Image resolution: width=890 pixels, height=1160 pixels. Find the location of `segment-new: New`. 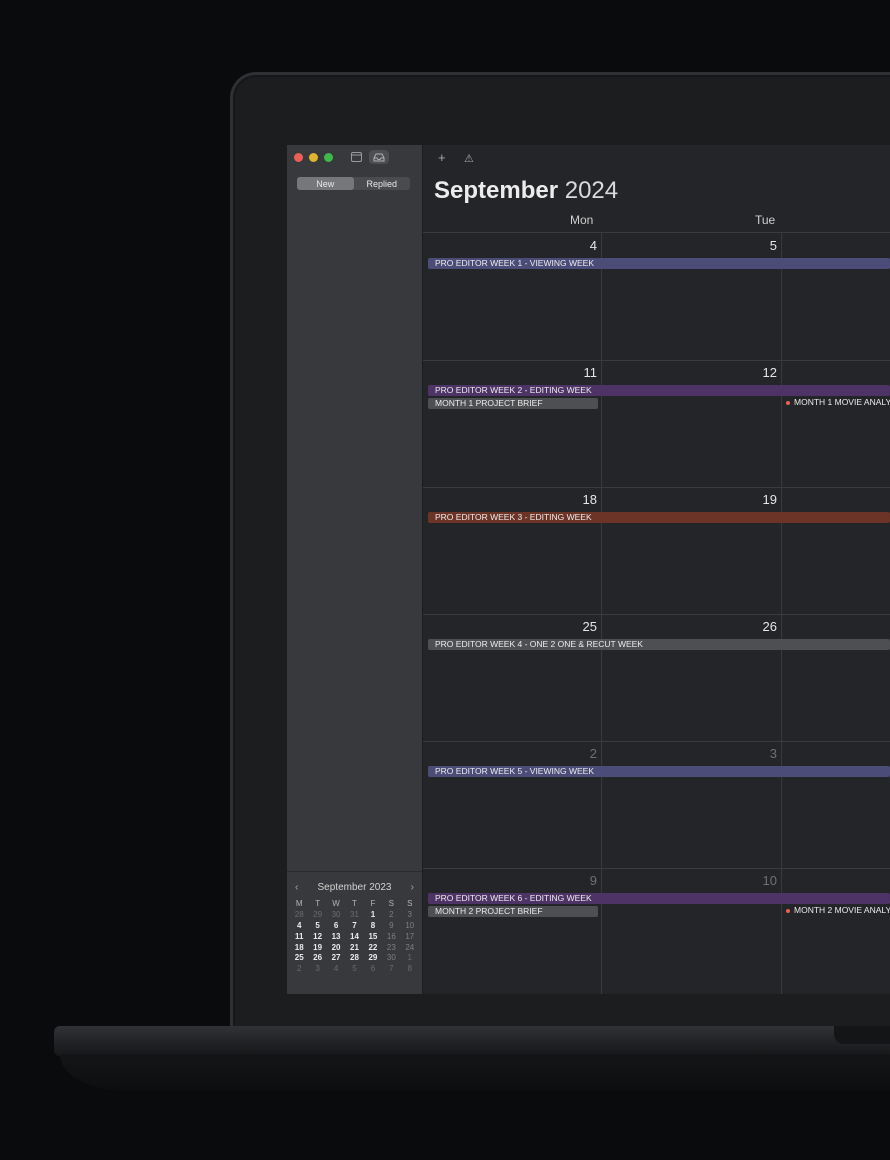

segment-new: New is located at coordinates (325, 183).